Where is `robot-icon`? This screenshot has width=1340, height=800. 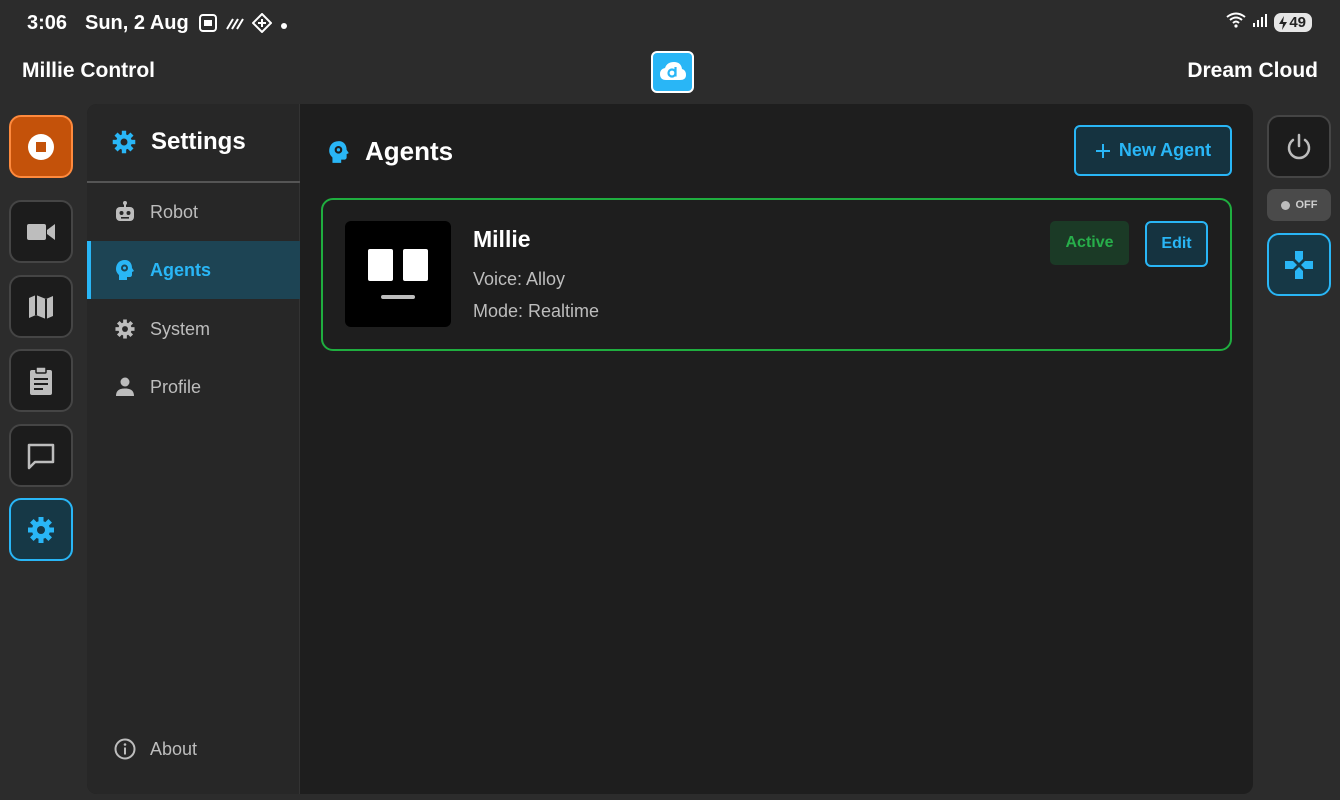 robot-icon is located at coordinates (125, 211).